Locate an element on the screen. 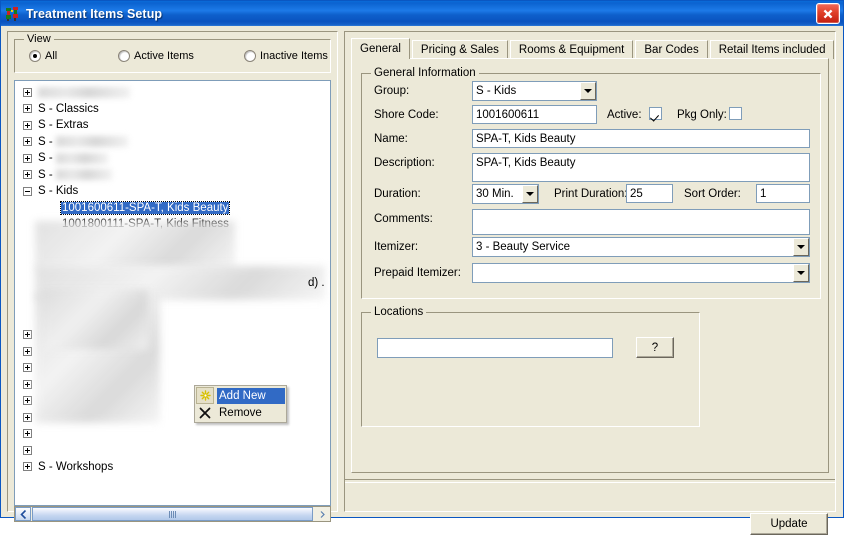 This screenshot has width=844, height=535. tree-context-menu: Add New Remove is located at coordinates (240, 404).